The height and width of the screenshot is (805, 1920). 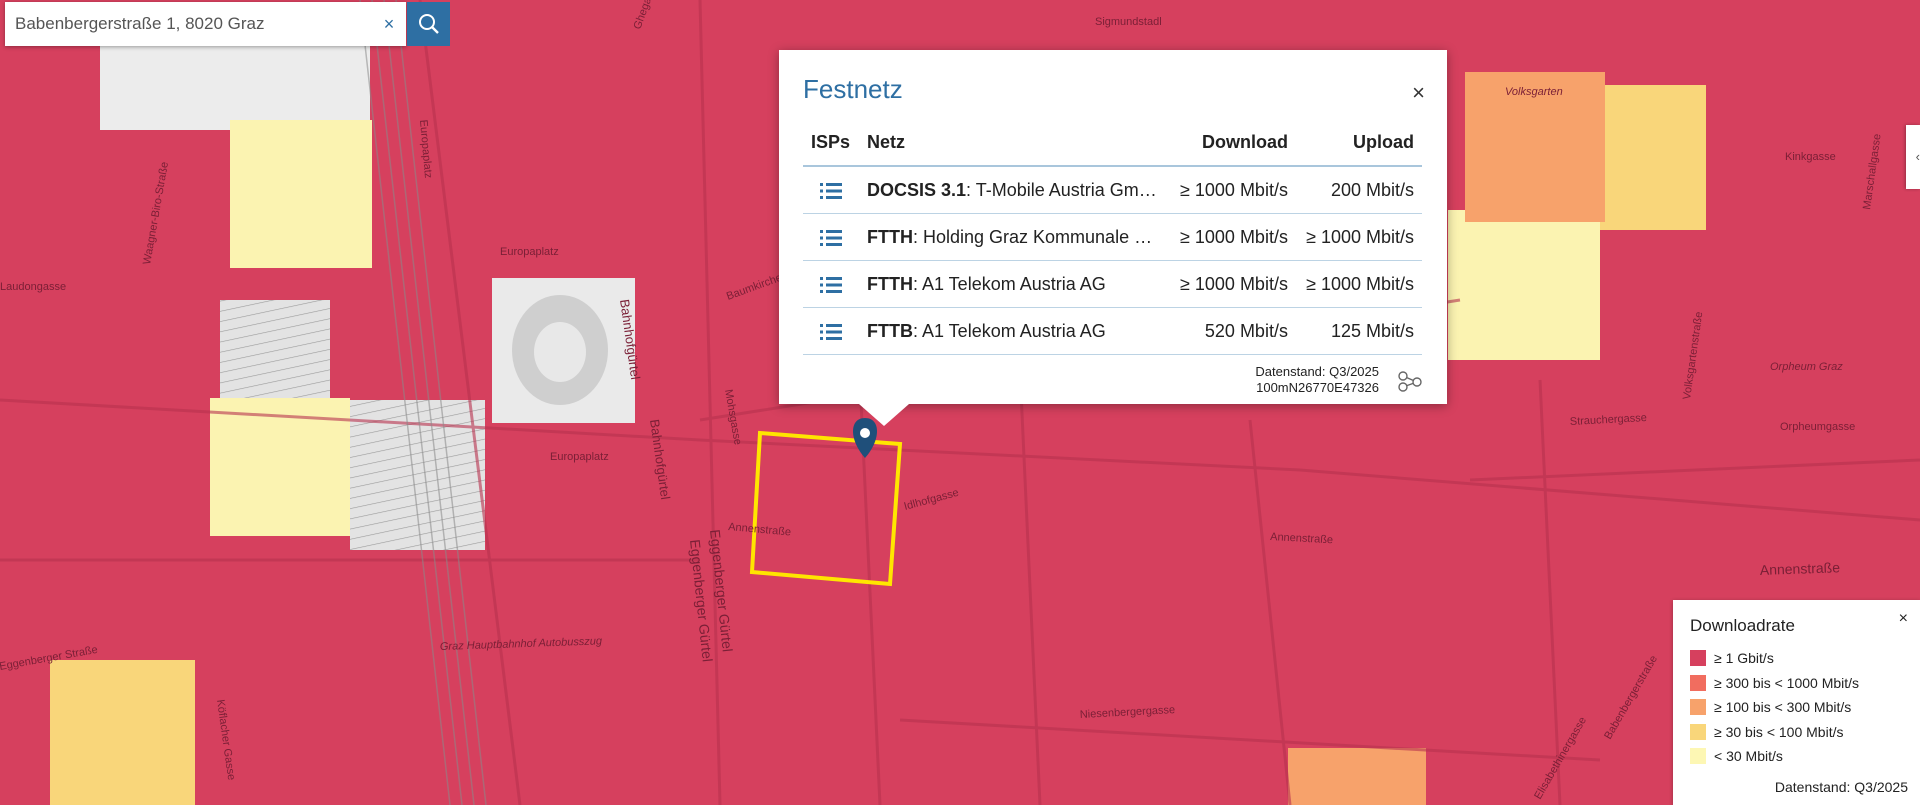 I want to click on chevron-left-icon: ‹, so click(x=1917, y=156).